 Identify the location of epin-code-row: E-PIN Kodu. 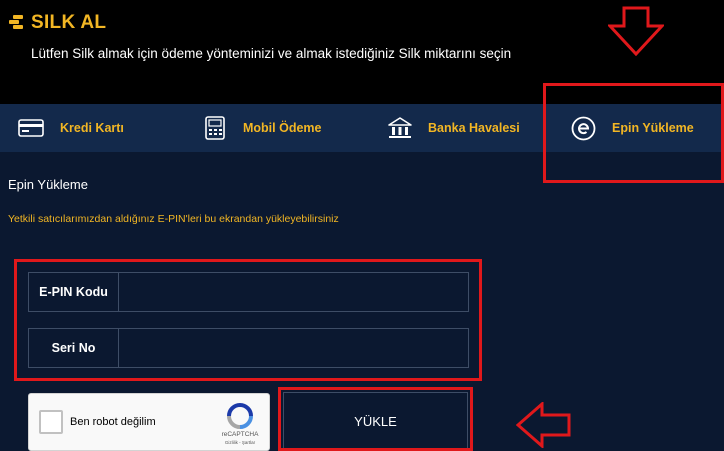
(248, 292).